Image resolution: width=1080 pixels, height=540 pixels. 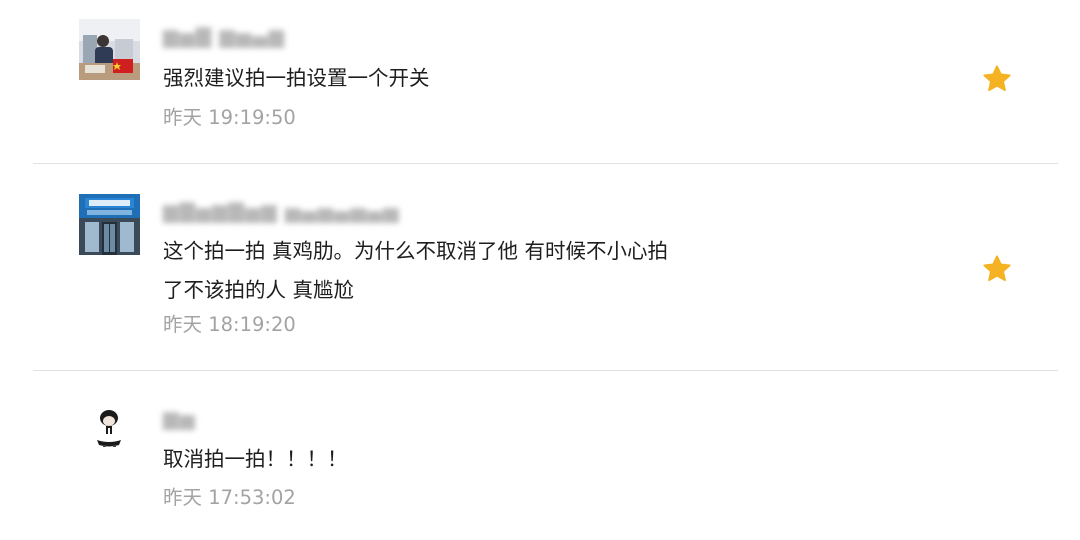 I want to click on cartoon-figure-avatar-icon, so click(x=109, y=434).